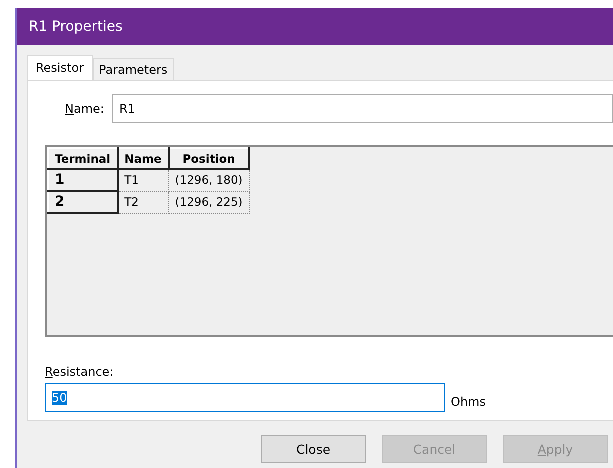 The height and width of the screenshot is (468, 613). Describe the element at coordinates (143, 202) in the screenshot. I see `table-cell: T2` at that location.